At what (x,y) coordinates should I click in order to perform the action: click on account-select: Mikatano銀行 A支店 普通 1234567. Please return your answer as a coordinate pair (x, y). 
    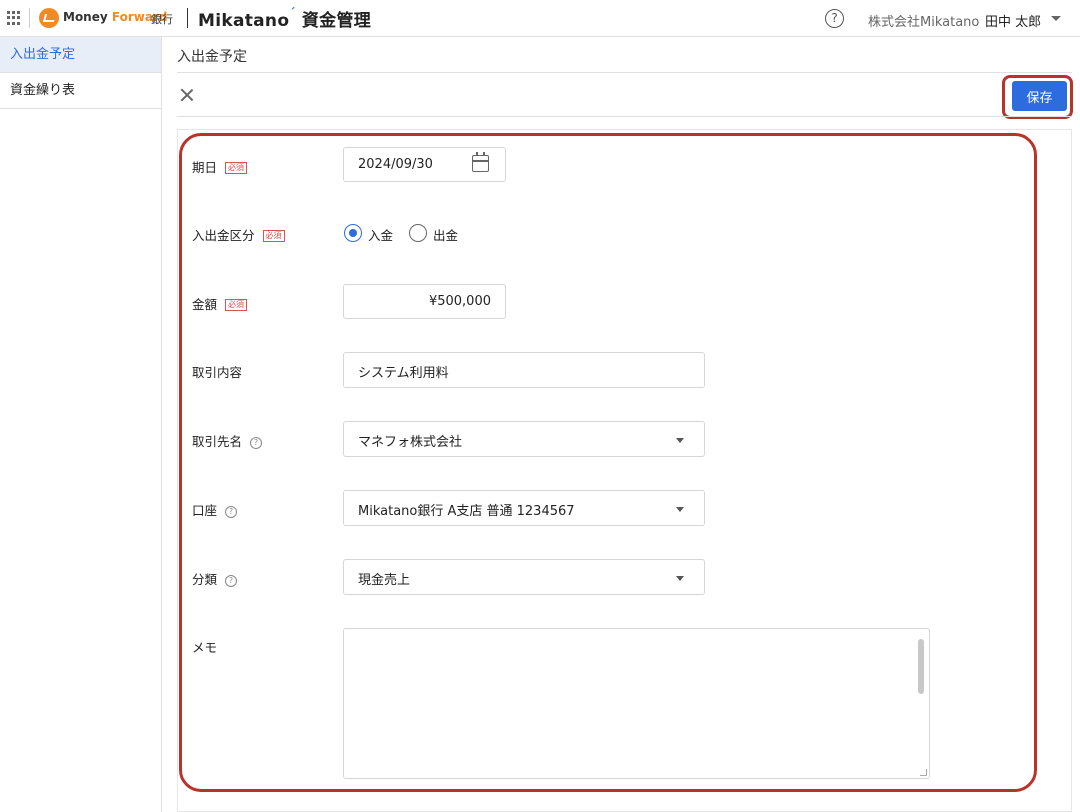
    Looking at the image, I should click on (524, 508).